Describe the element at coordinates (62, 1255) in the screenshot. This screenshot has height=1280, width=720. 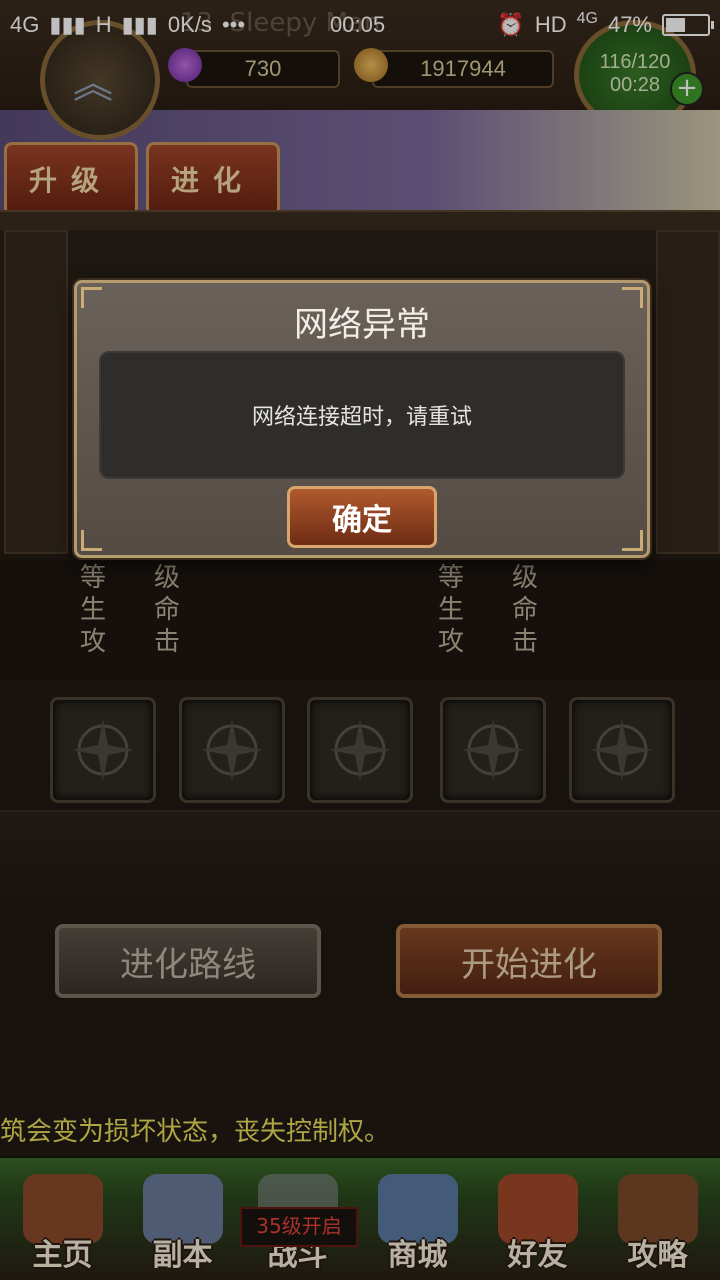
I see `nav-label: 主页` at that location.